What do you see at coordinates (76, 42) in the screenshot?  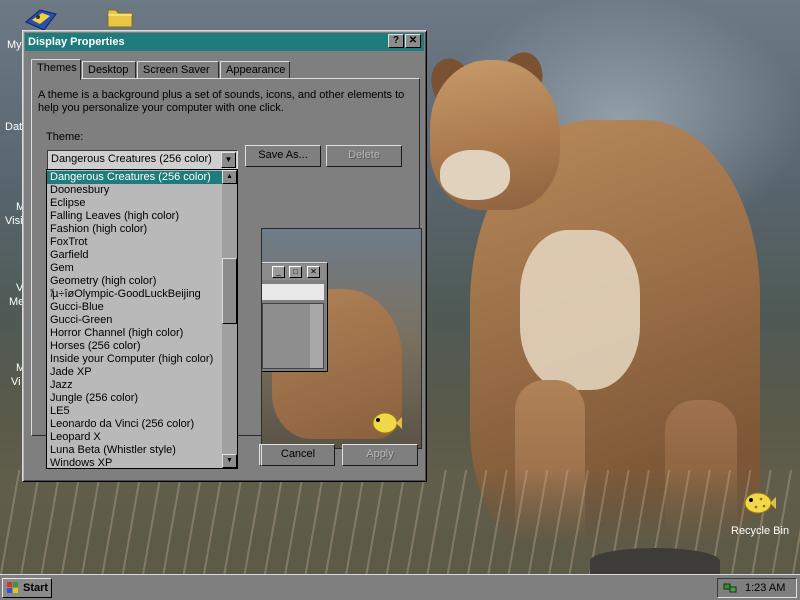 I see `dialog-title: Display Properties` at bounding box center [76, 42].